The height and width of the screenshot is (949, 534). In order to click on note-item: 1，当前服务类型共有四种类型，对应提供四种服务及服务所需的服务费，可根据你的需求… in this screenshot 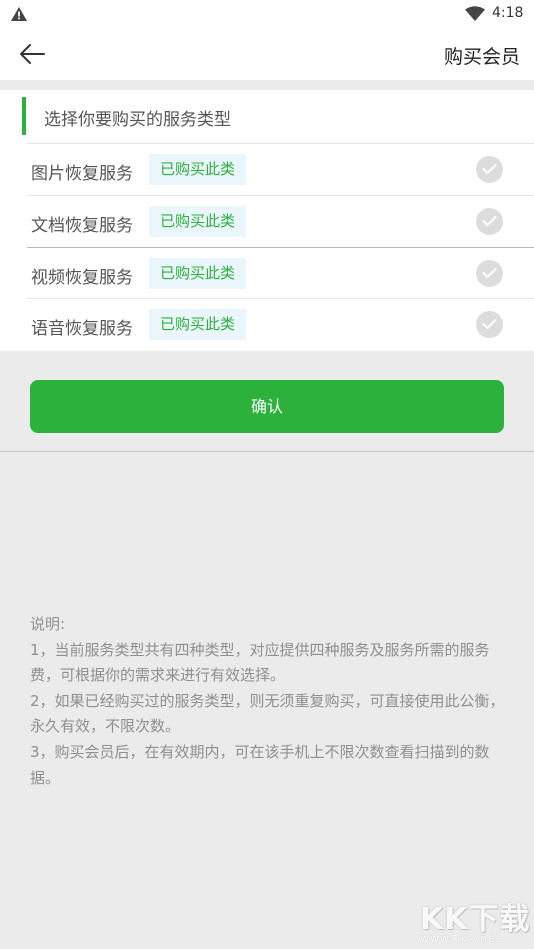, I will do `click(260, 662)`.